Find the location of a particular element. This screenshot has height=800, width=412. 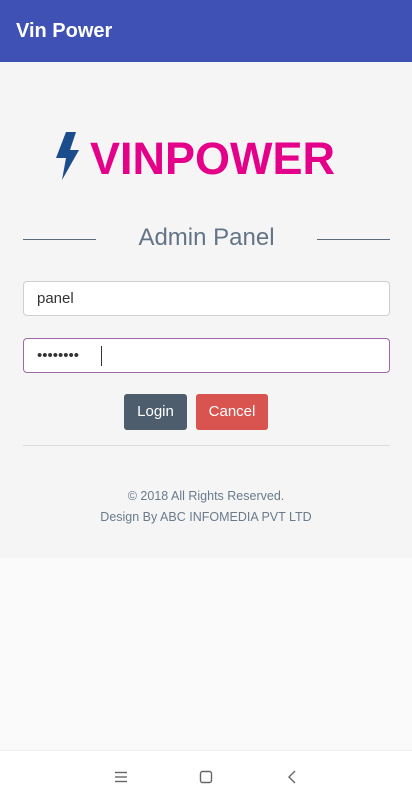

home-icon is located at coordinates (206, 777).